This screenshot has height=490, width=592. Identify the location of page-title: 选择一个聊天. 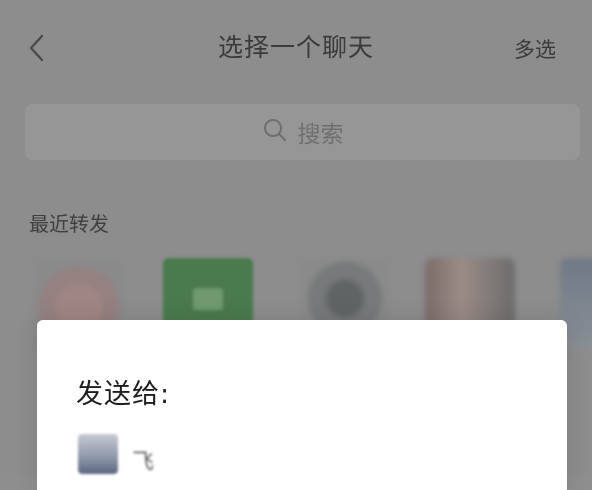
(295, 47).